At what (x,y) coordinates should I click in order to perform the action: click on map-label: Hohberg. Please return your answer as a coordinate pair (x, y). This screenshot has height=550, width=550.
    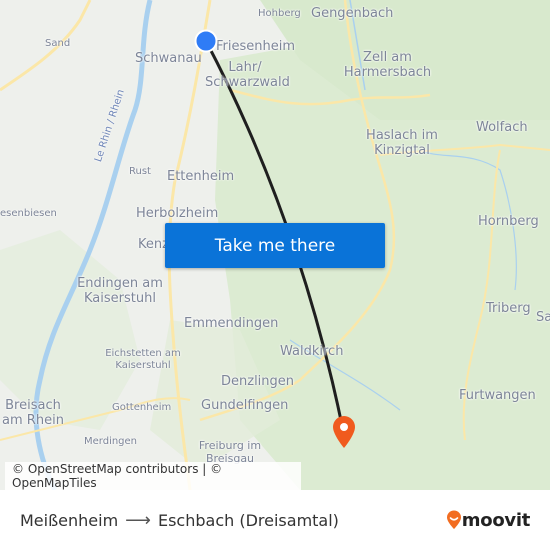
    Looking at the image, I should click on (279, 13).